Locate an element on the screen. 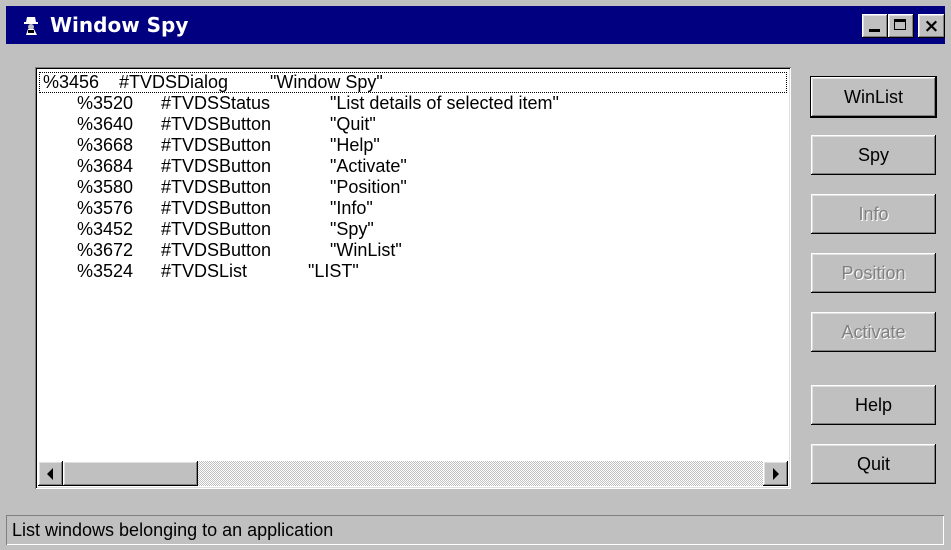 This screenshot has width=951, height=550. item-handle: %3668 is located at coordinates (105, 145).